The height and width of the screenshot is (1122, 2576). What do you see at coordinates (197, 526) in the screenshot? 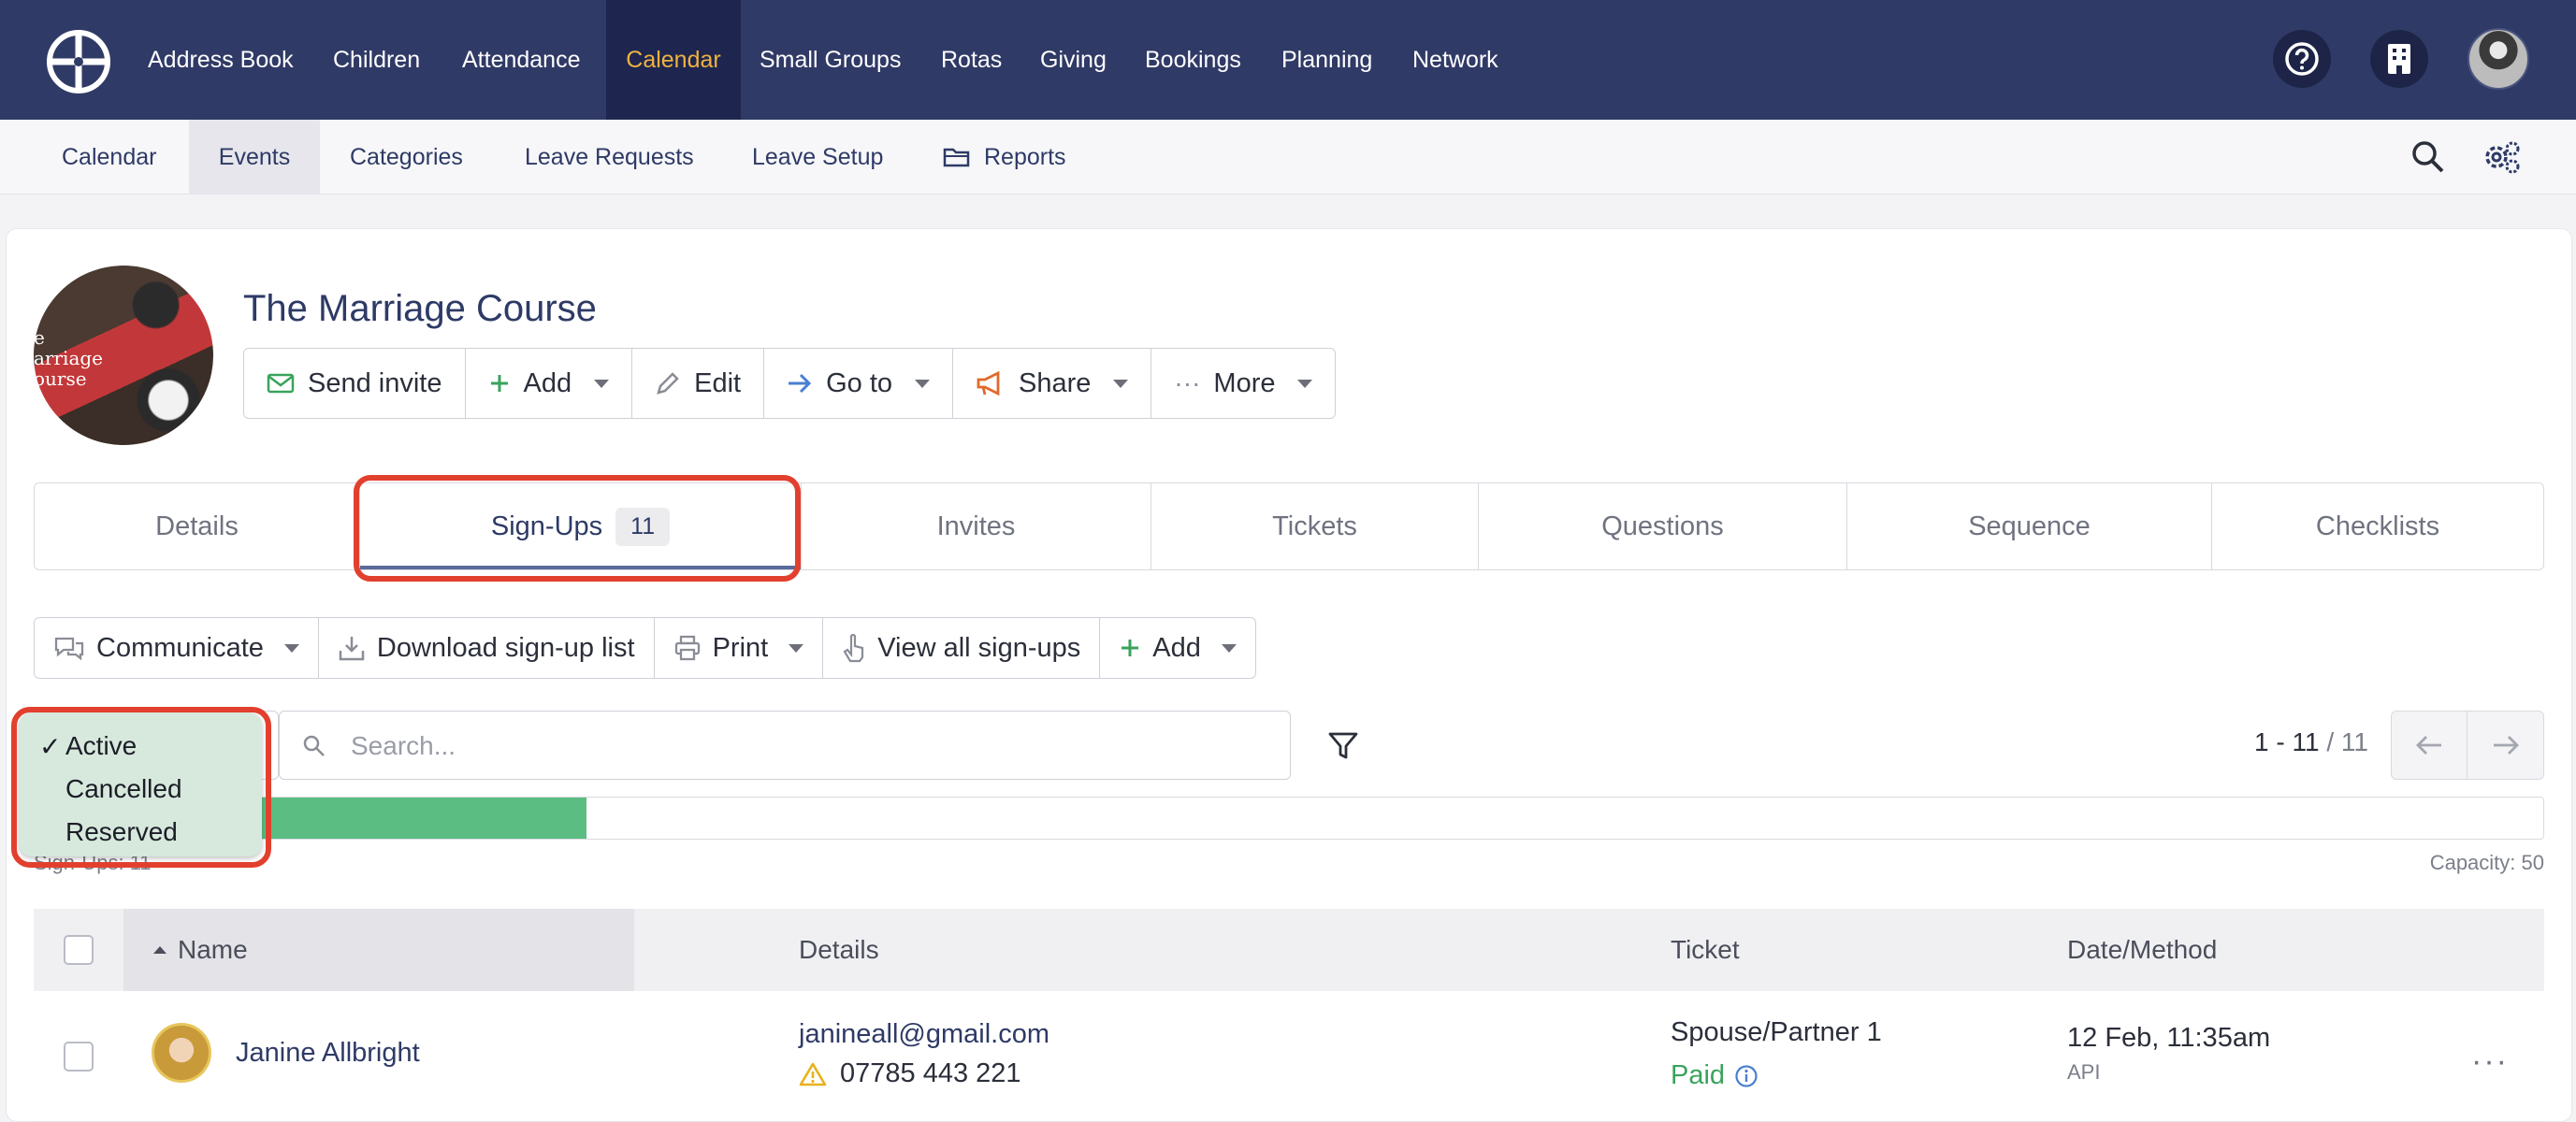
I see `tab-details: Details` at bounding box center [197, 526].